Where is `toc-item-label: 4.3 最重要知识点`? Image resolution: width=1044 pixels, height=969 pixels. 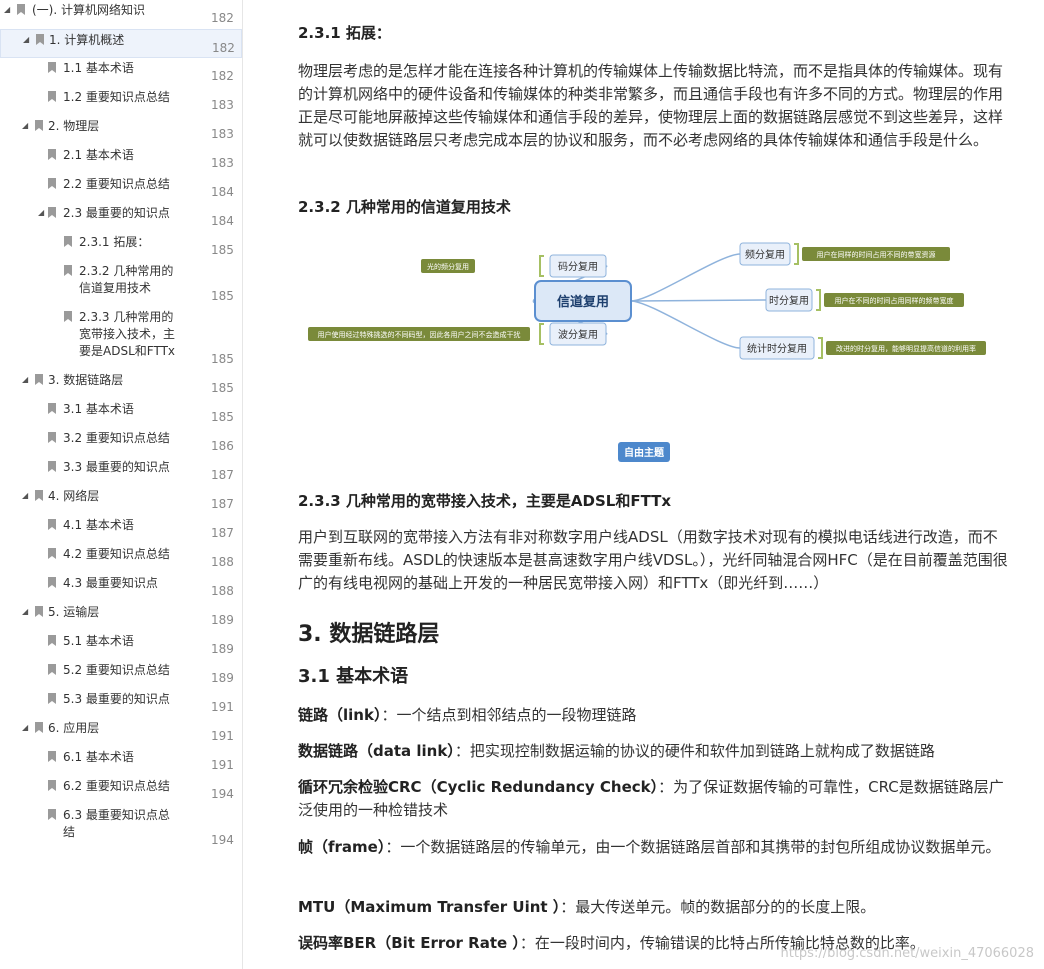
toc-item-label: 4.3 最重要知识点 is located at coordinates (110, 583).